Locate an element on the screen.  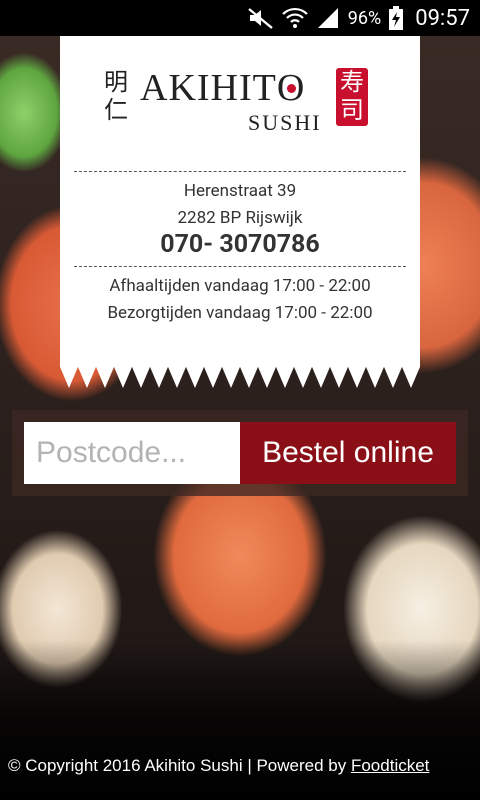
restaurant-logo: 明仁 AKIHITO SUSHI 寿司 is located at coordinates (240, 98).